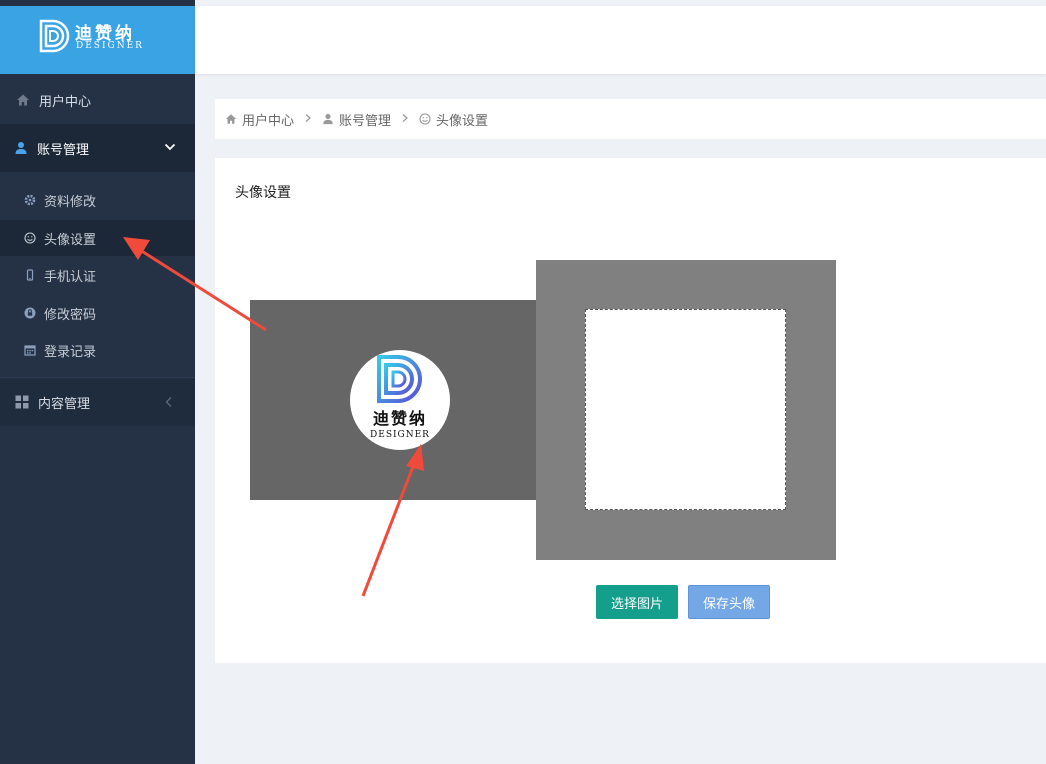 The height and width of the screenshot is (764, 1046). Describe the element at coordinates (70, 202) in the screenshot. I see `sidebar-subitem-label: 资料修改` at that location.